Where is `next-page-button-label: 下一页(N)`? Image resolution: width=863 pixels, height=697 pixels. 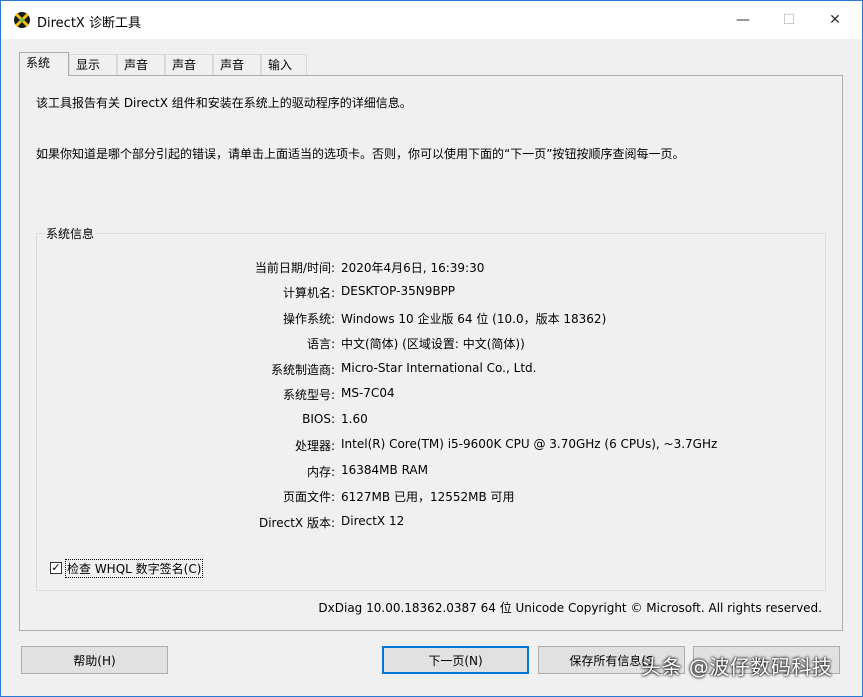 next-page-button-label: 下一页(N) is located at coordinates (455, 660).